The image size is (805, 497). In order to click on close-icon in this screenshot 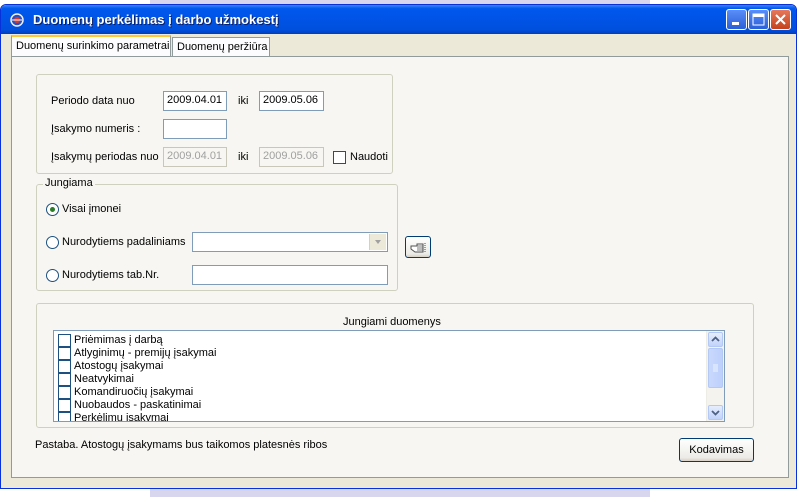, I will do `click(780, 19)`.